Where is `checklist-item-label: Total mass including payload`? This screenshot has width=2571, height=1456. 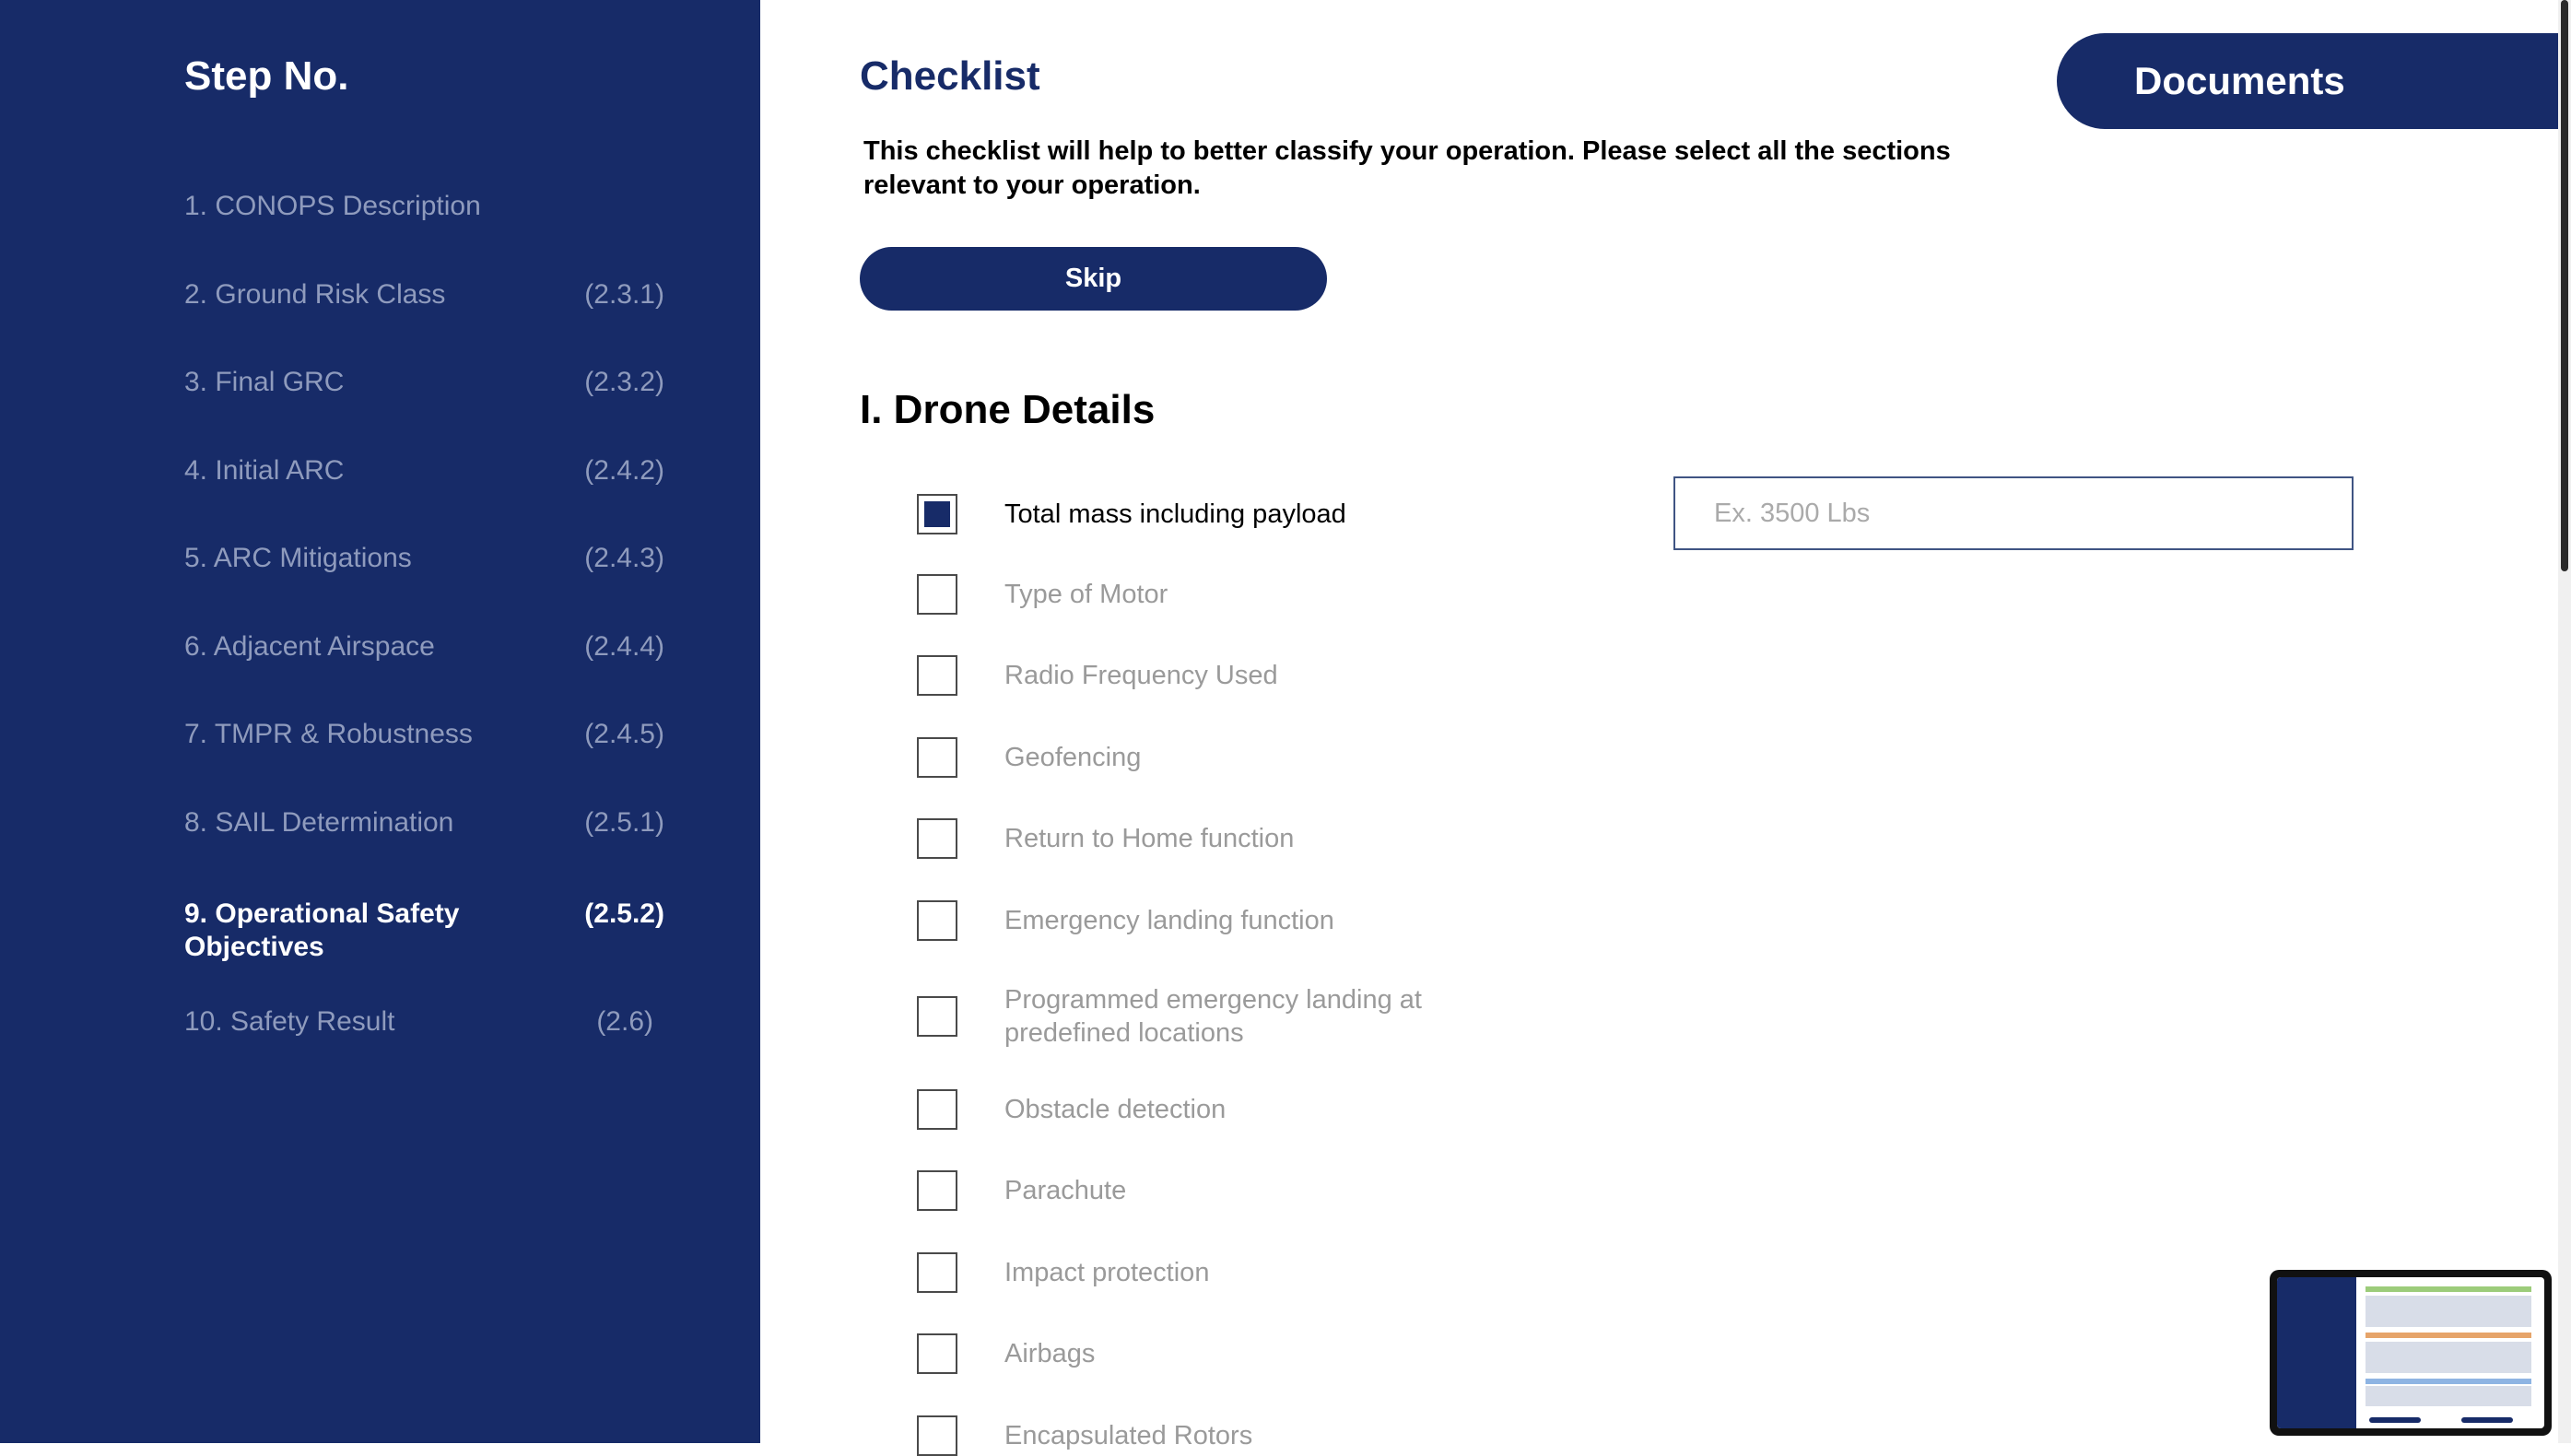
checklist-item-label: Total mass including payload is located at coordinates (1175, 514).